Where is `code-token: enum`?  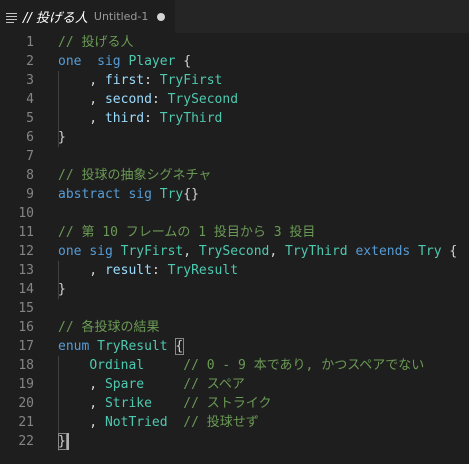 code-token: enum is located at coordinates (74, 346).